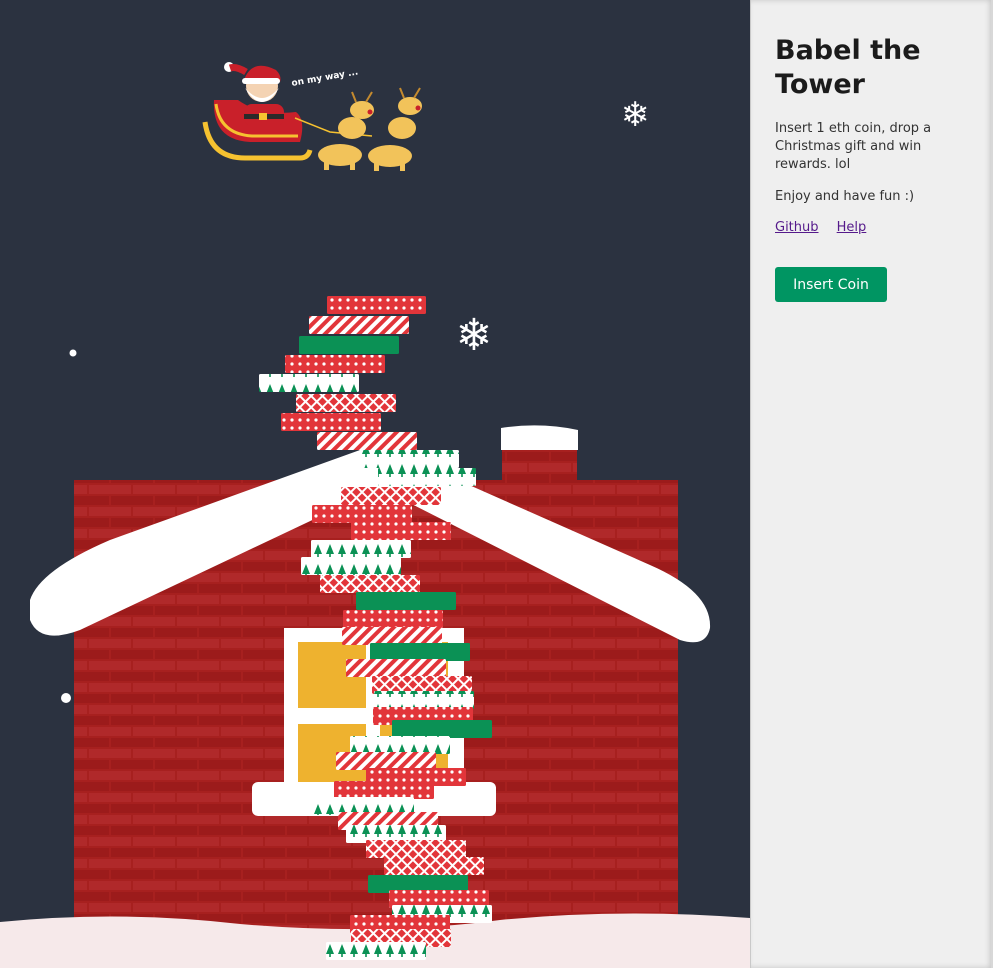 Image resolution: width=993 pixels, height=968 pixels. I want to click on insert-coin-button: Insert Coin, so click(831, 284).